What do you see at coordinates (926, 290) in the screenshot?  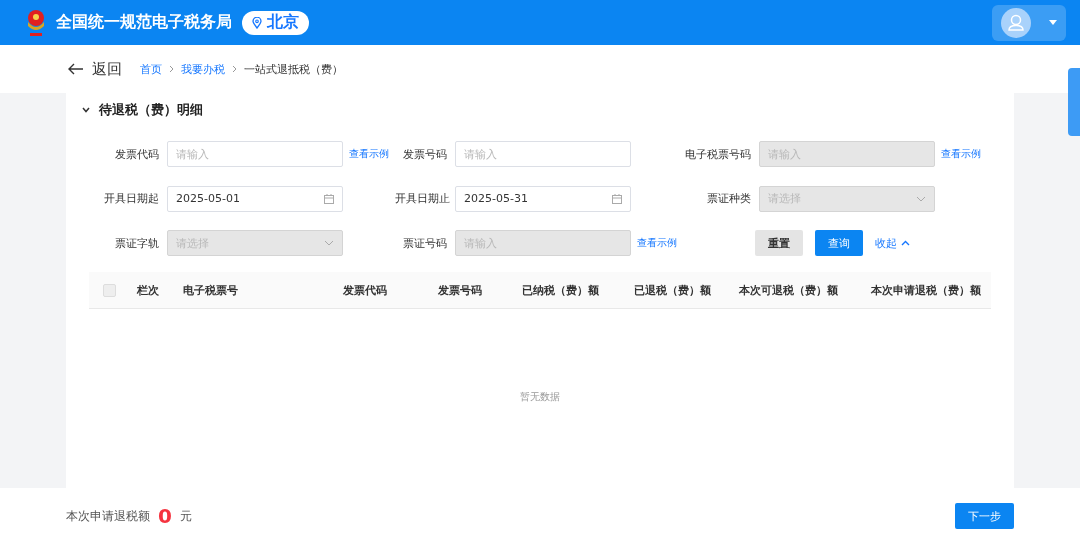 I see `column-header: 本次申请退税（费）额` at bounding box center [926, 290].